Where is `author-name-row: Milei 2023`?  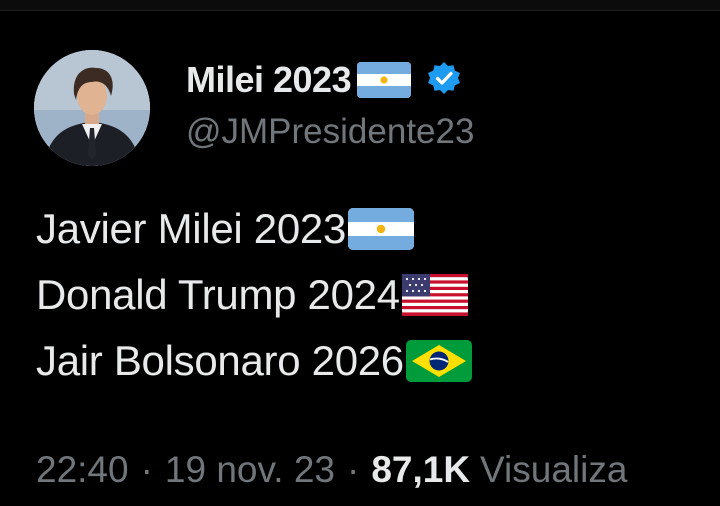
author-name-row: Milei 2023 is located at coordinates (323, 80).